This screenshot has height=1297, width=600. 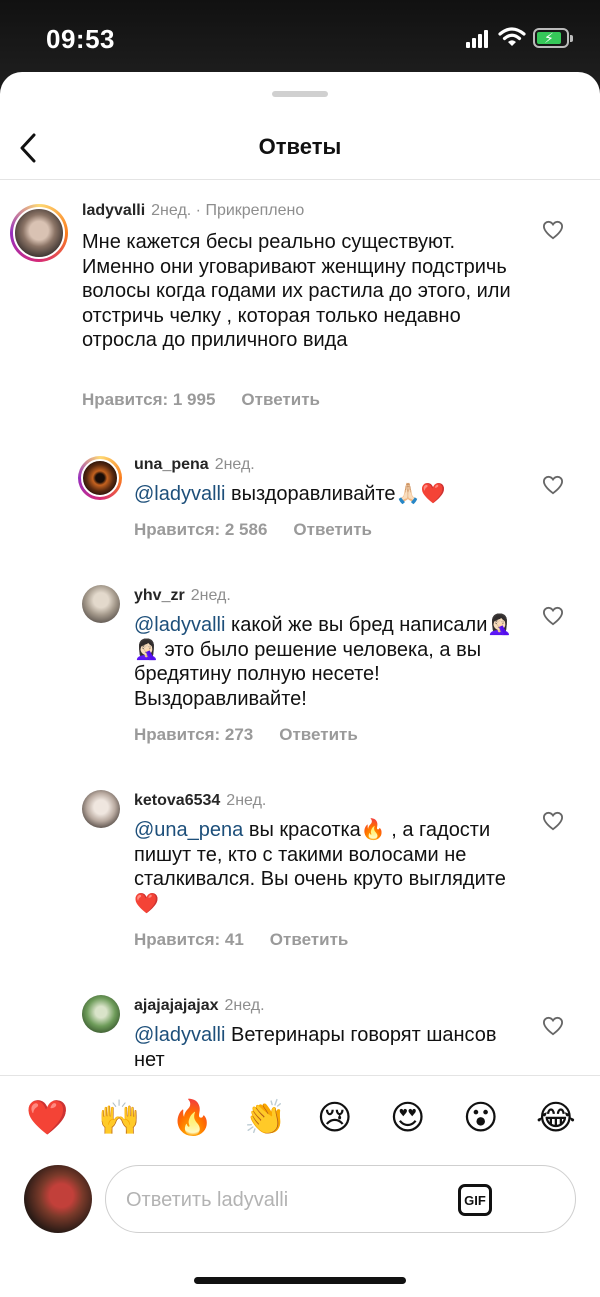 I want to click on username: yhv_zr, so click(x=159, y=595).